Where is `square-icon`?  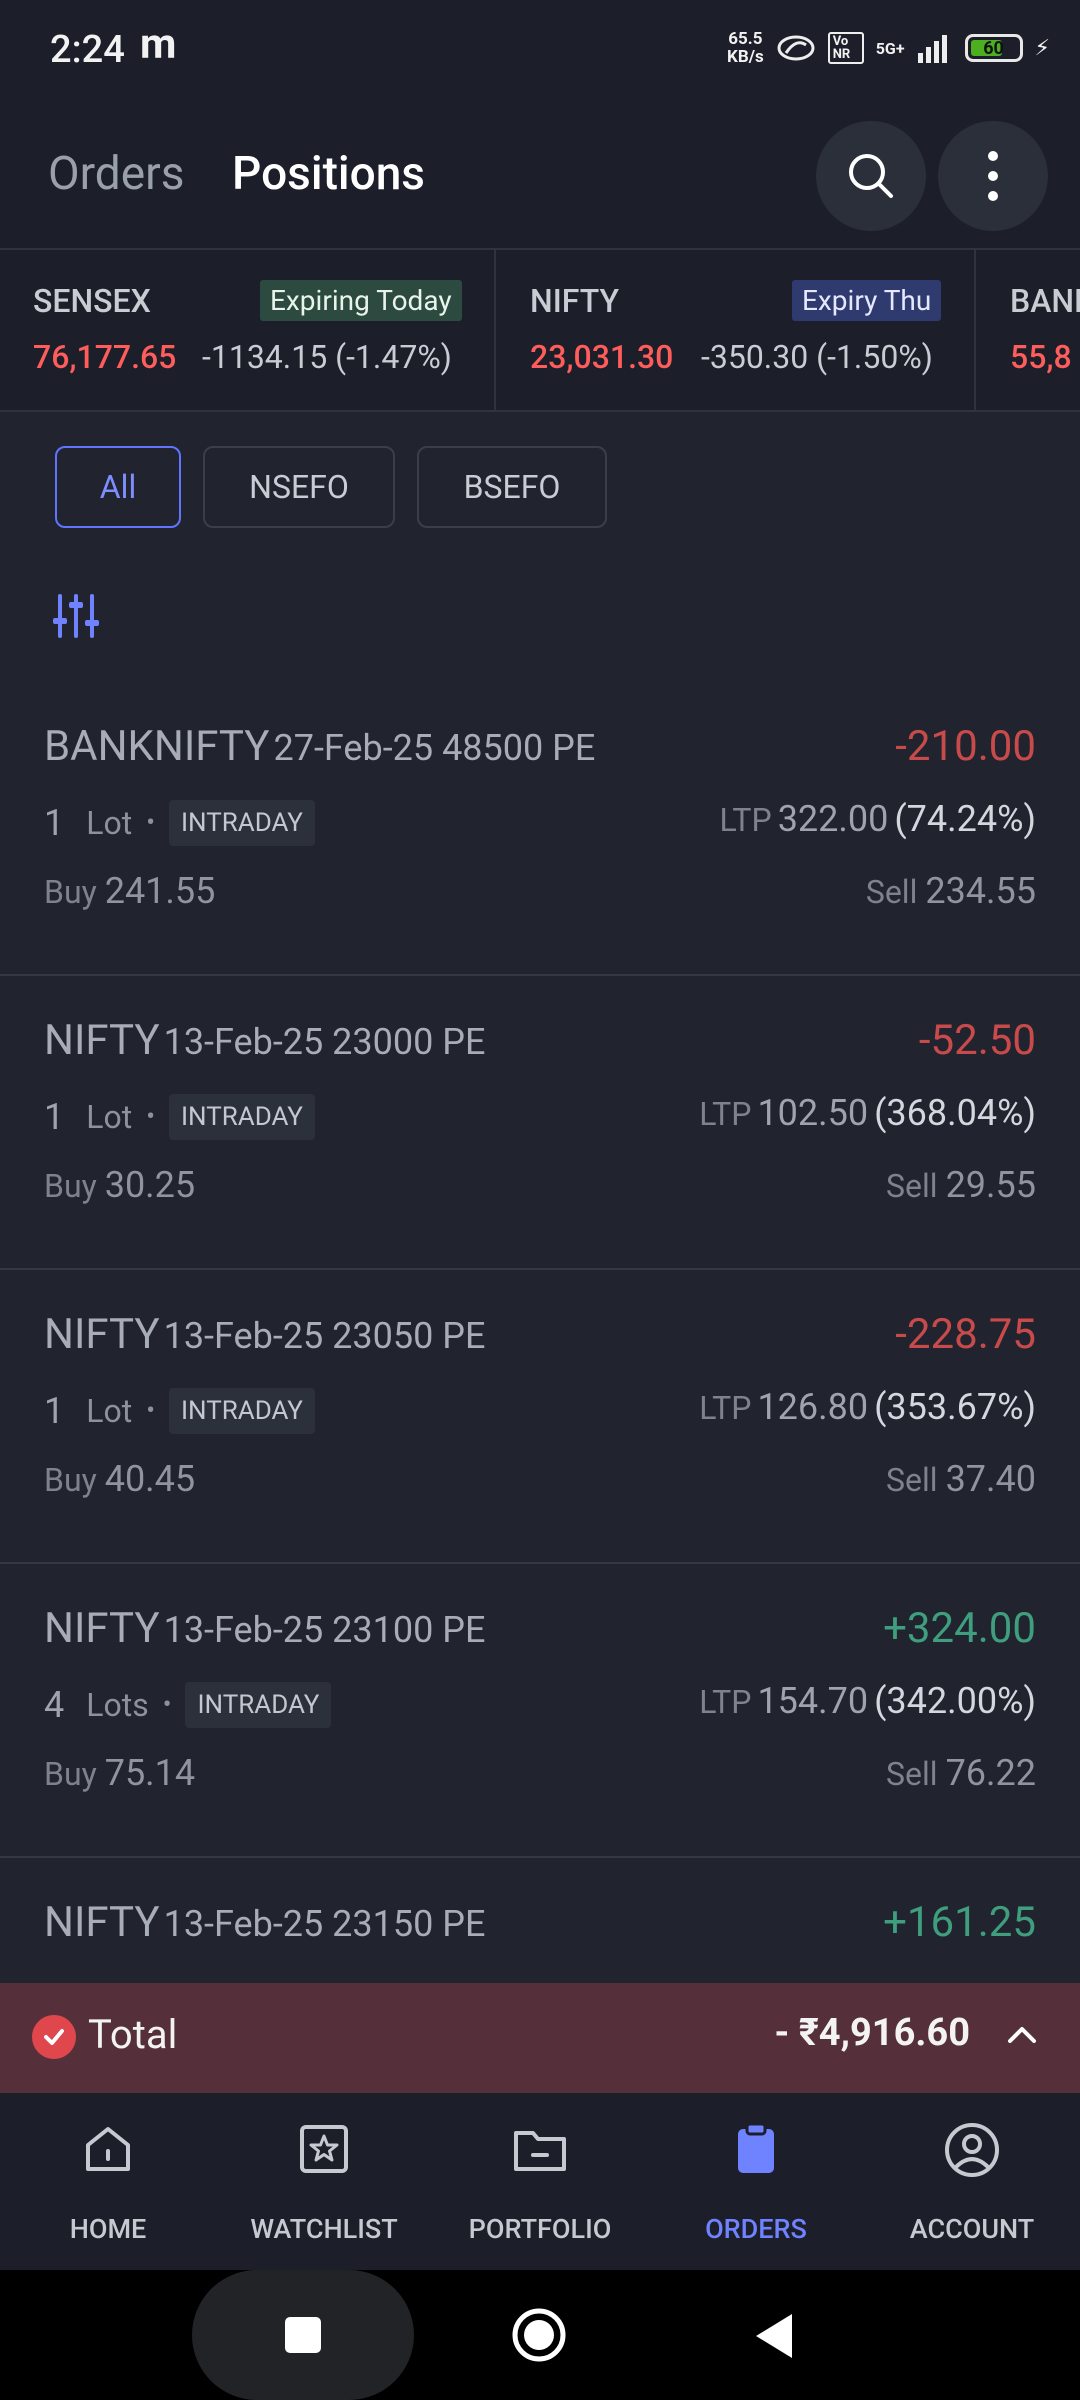 square-icon is located at coordinates (303, 2335).